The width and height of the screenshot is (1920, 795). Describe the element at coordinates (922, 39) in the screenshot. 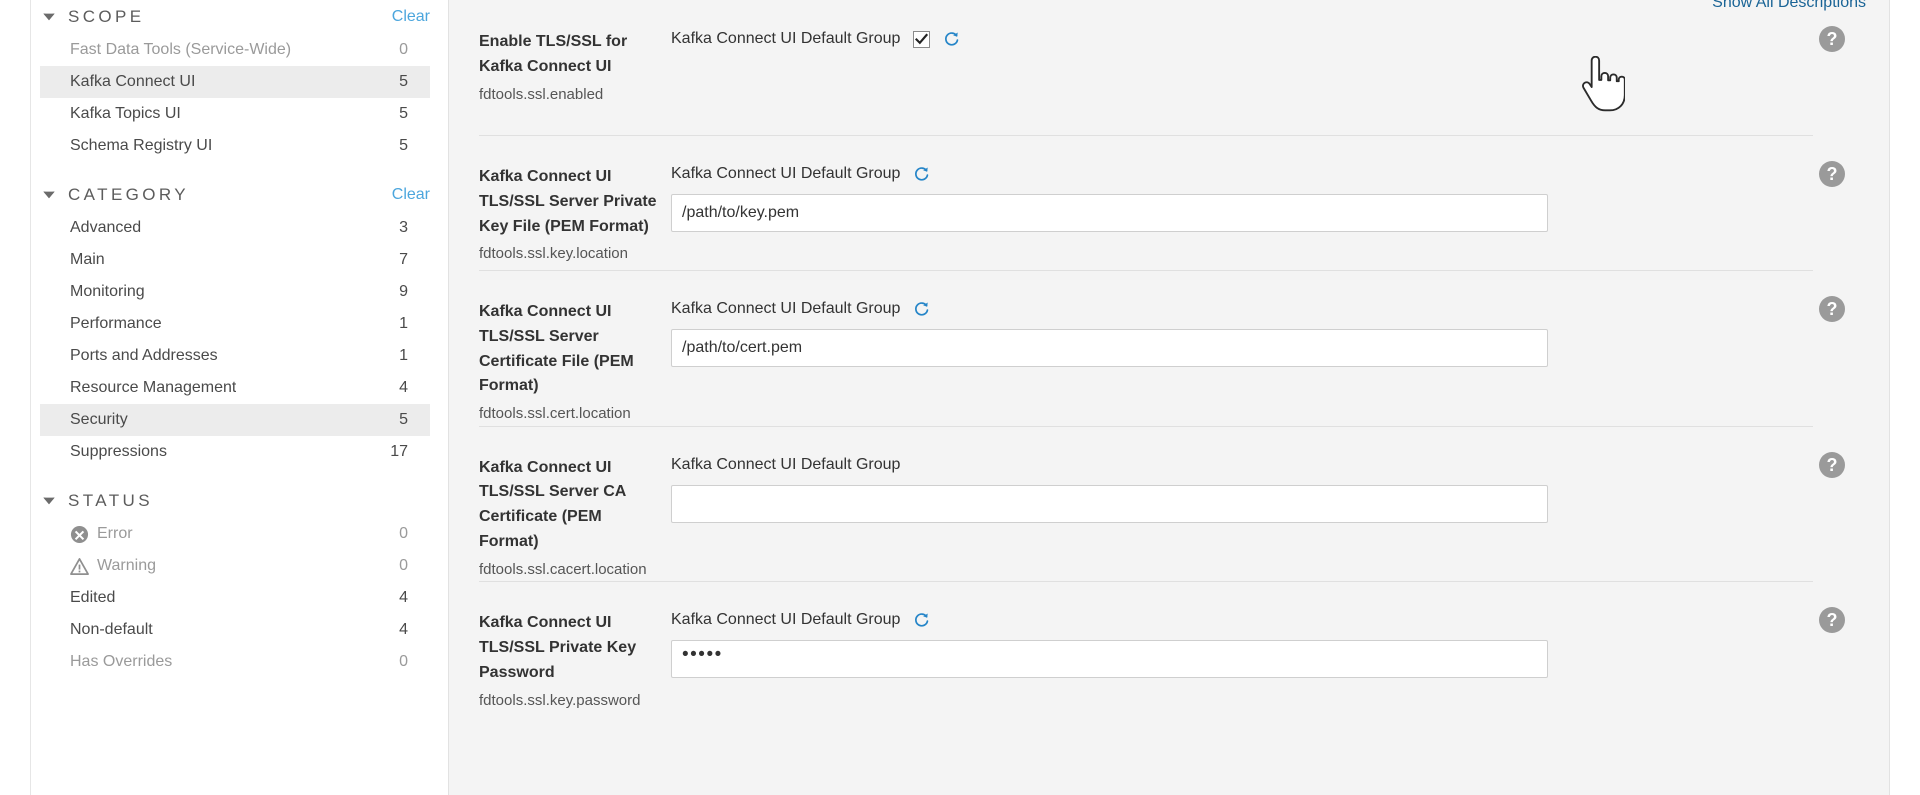

I see `enable-tls-ssl-checkbox` at that location.